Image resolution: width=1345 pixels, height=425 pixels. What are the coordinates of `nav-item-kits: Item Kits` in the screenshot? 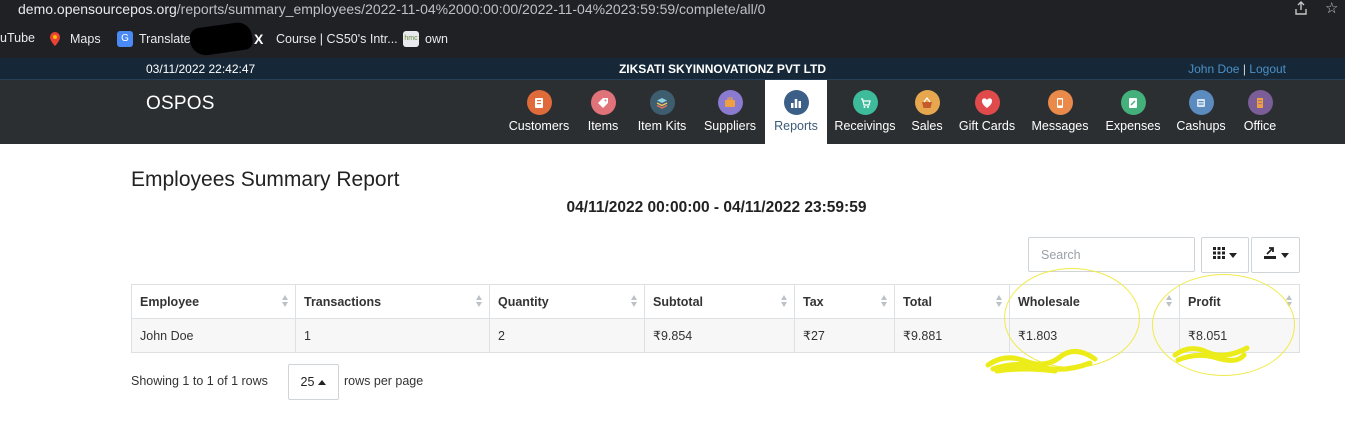 It's located at (662, 112).